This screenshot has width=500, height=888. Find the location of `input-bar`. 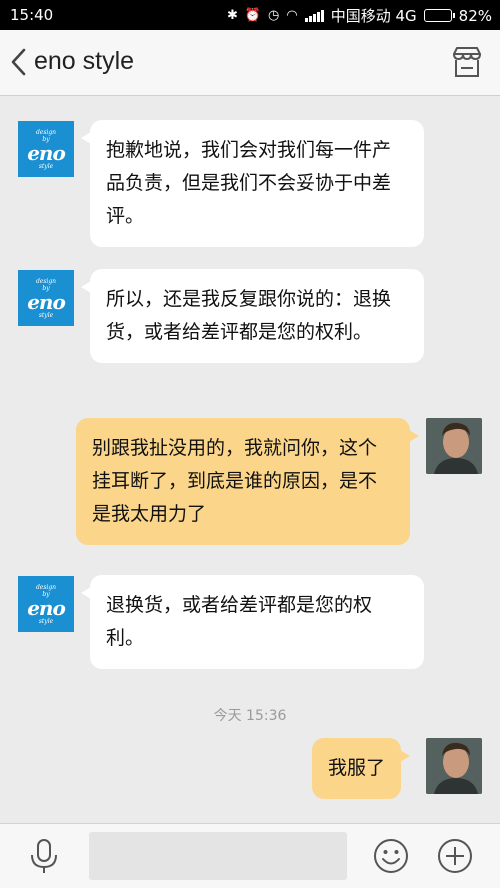

input-bar is located at coordinates (250, 855).